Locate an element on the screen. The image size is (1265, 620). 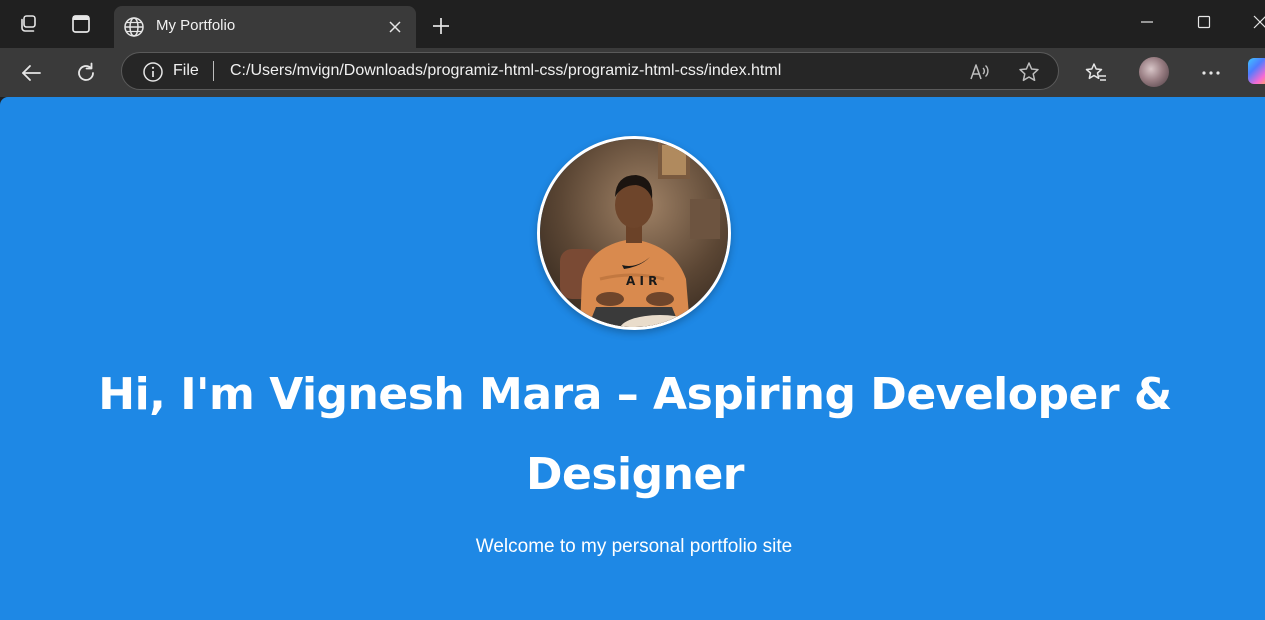
favorites-icon is located at coordinates (1095, 72).